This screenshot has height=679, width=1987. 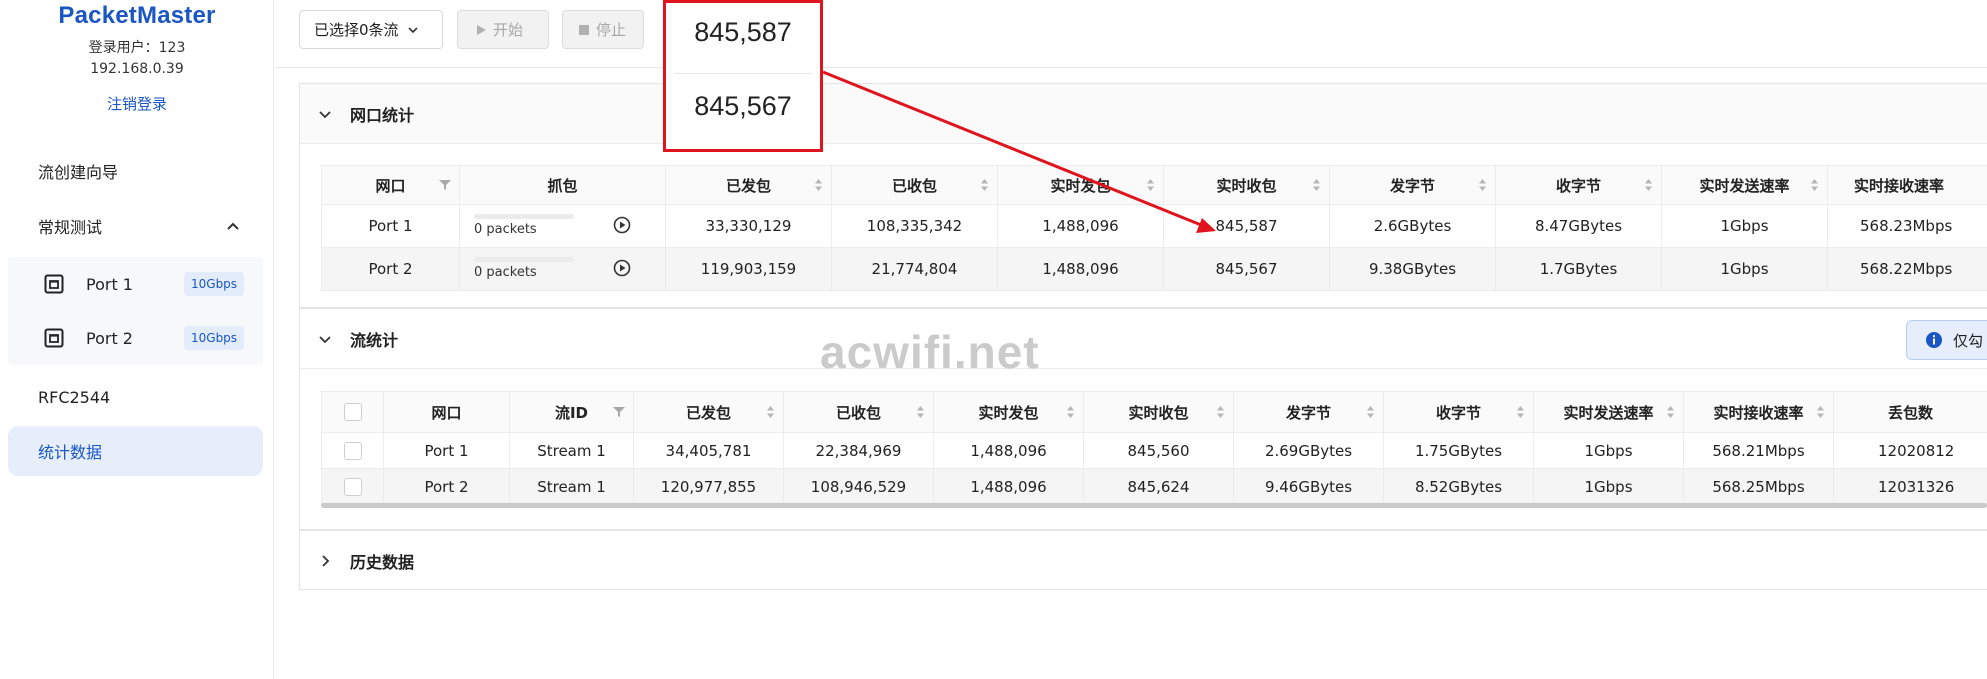 What do you see at coordinates (135, 451) in the screenshot?
I see `sidebar-item-statistics: 统计数据` at bounding box center [135, 451].